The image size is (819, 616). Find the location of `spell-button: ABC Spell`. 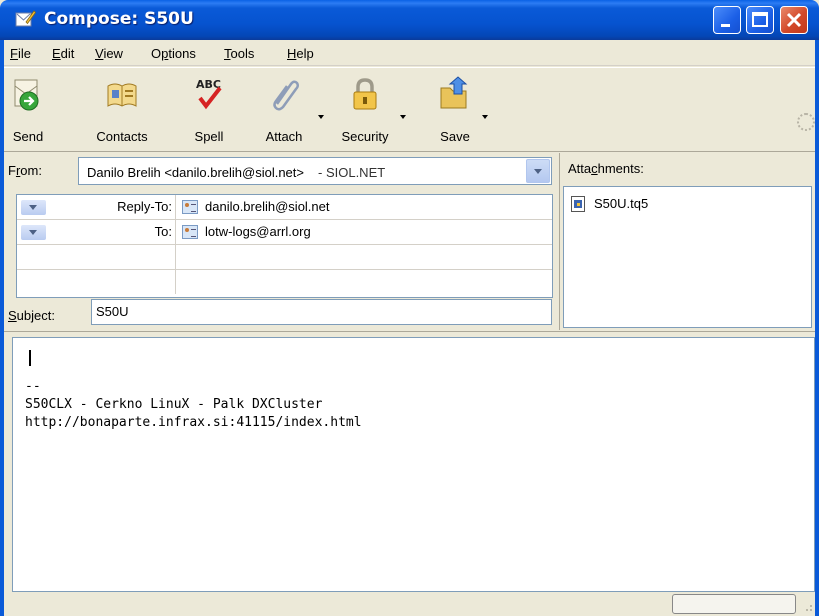

spell-button: ABC Spell is located at coordinates (209, 109).